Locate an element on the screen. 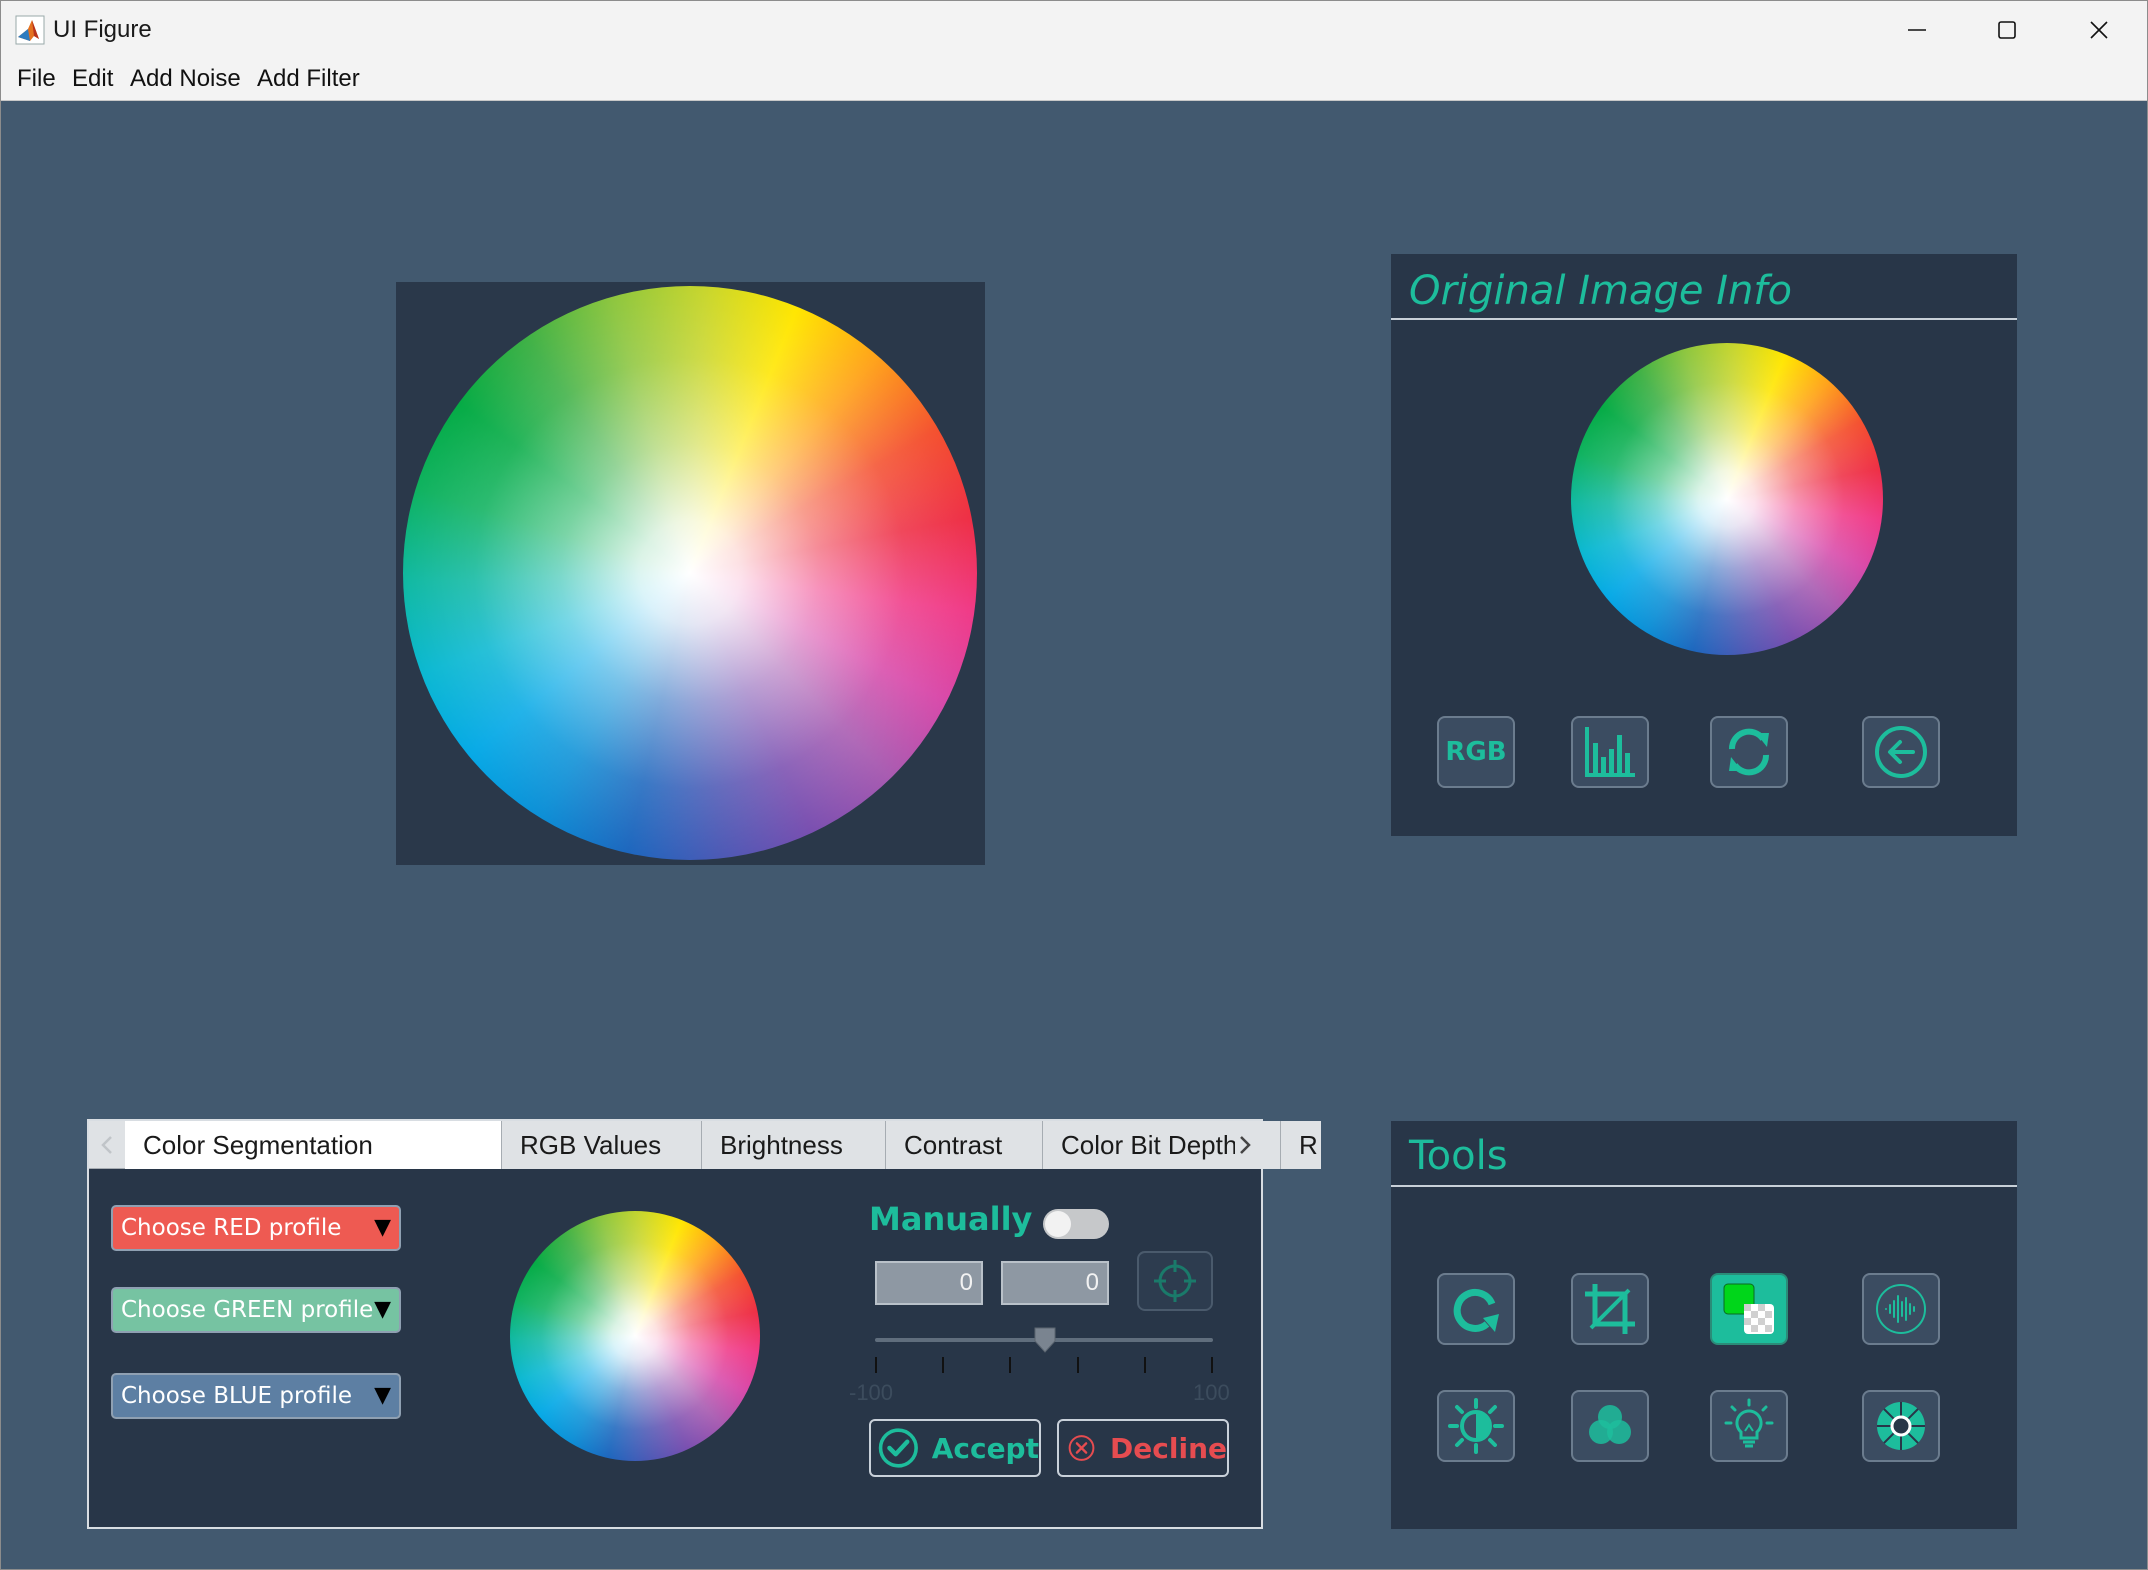 The height and width of the screenshot is (1570, 2148). close-icon is located at coordinates (2099, 30).